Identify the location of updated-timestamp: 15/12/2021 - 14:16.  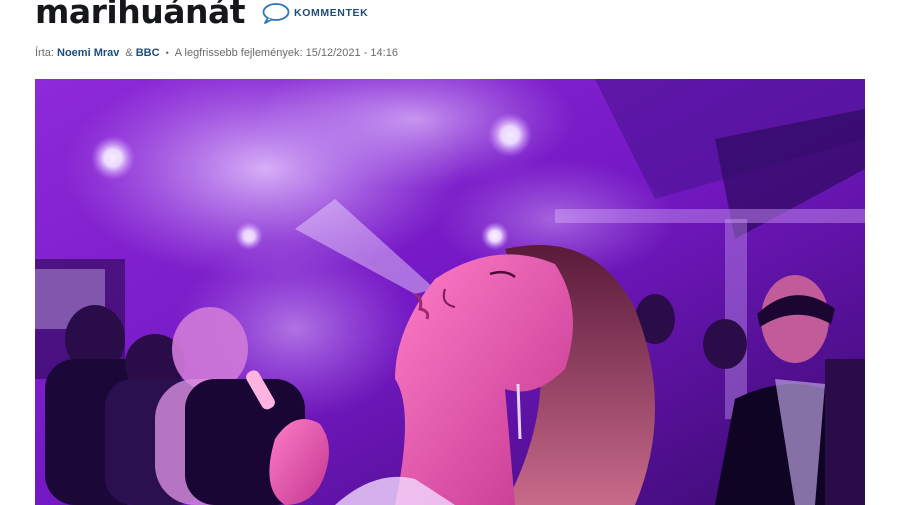
(351, 53).